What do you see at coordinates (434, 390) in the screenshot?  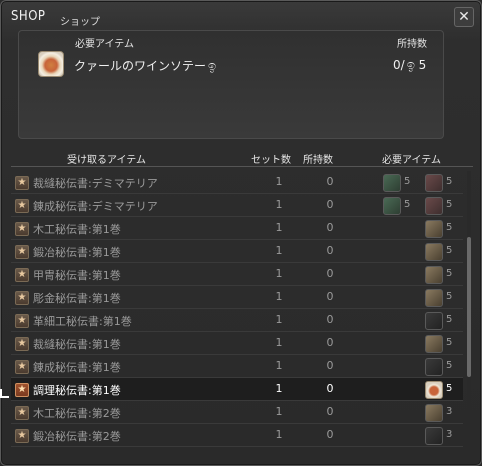 I see `dish-icon` at bounding box center [434, 390].